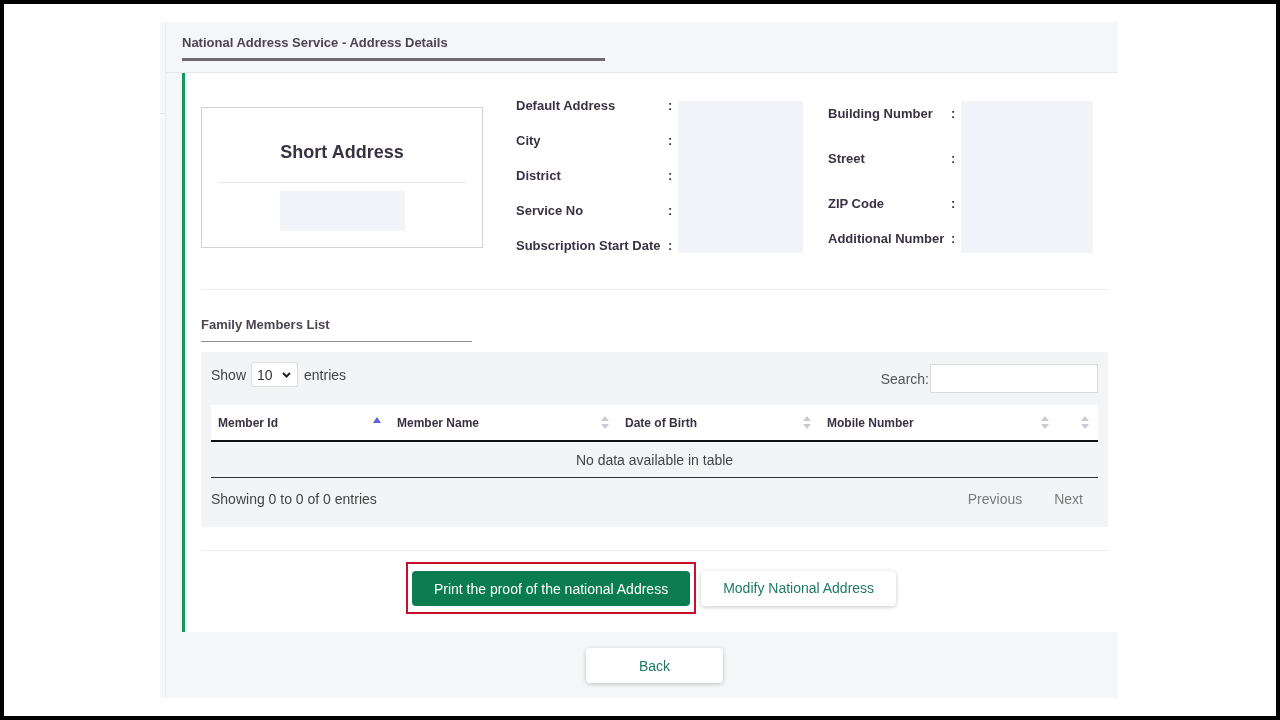  Describe the element at coordinates (294, 498) in the screenshot. I see `table-info-text: Showing 0 to 0 of 0 entries` at that location.